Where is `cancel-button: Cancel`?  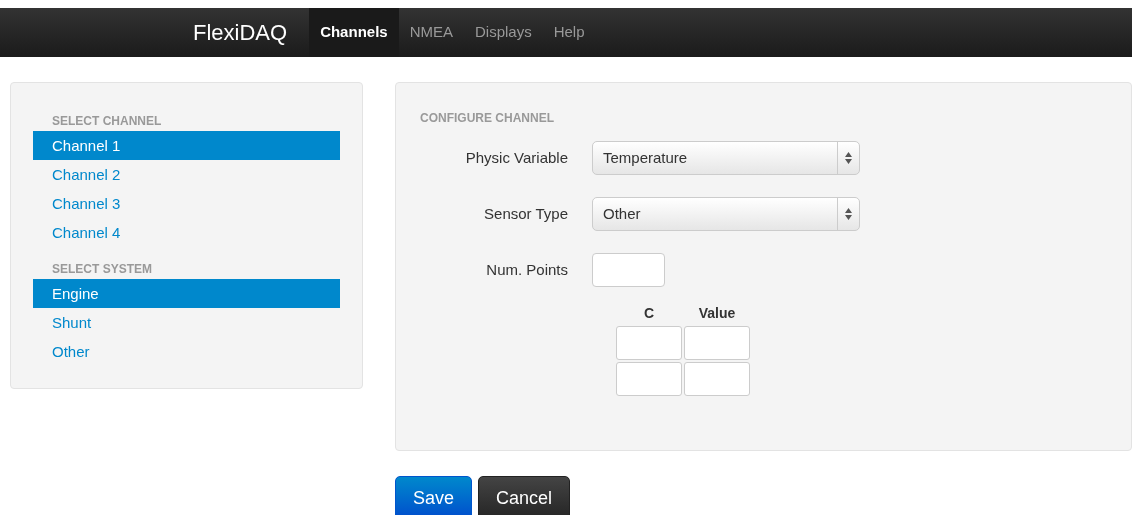 cancel-button: Cancel is located at coordinates (524, 495).